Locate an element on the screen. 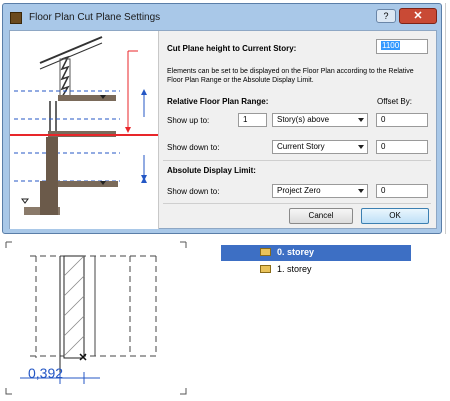 The height and width of the screenshot is (401, 450). cancel-button: Cancel is located at coordinates (321, 216).